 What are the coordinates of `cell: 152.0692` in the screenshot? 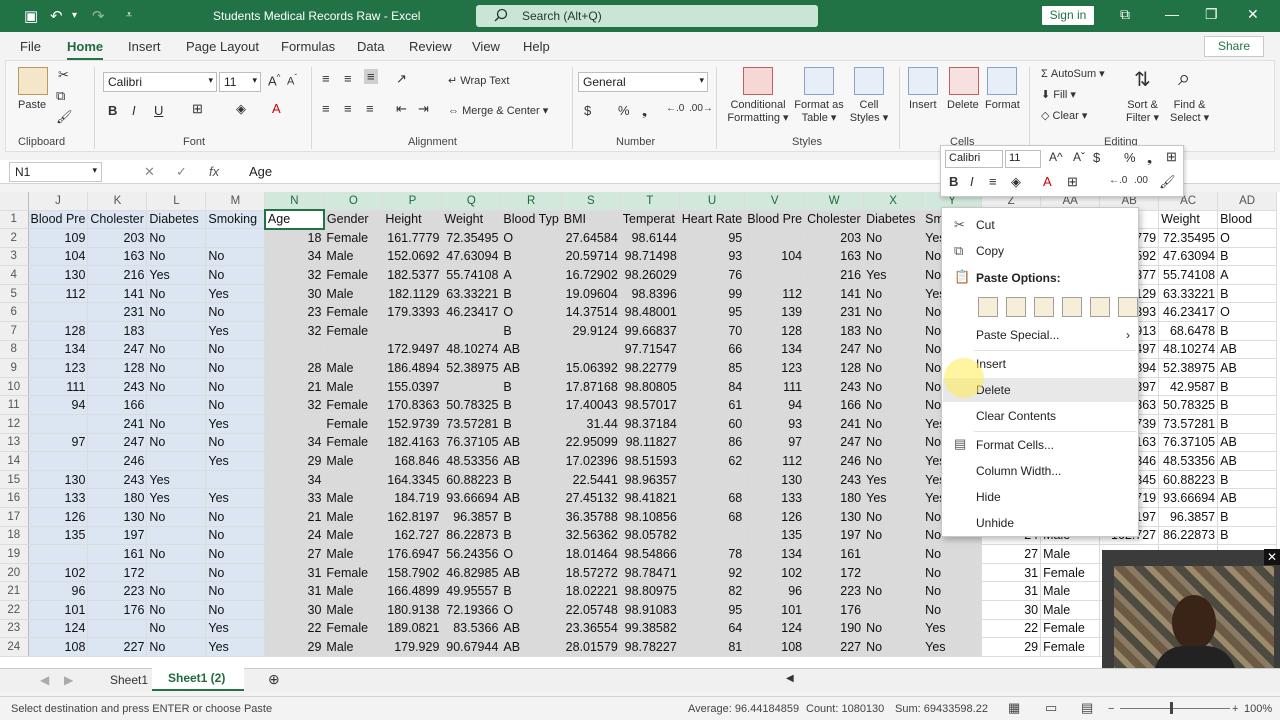 It's located at (412, 257).